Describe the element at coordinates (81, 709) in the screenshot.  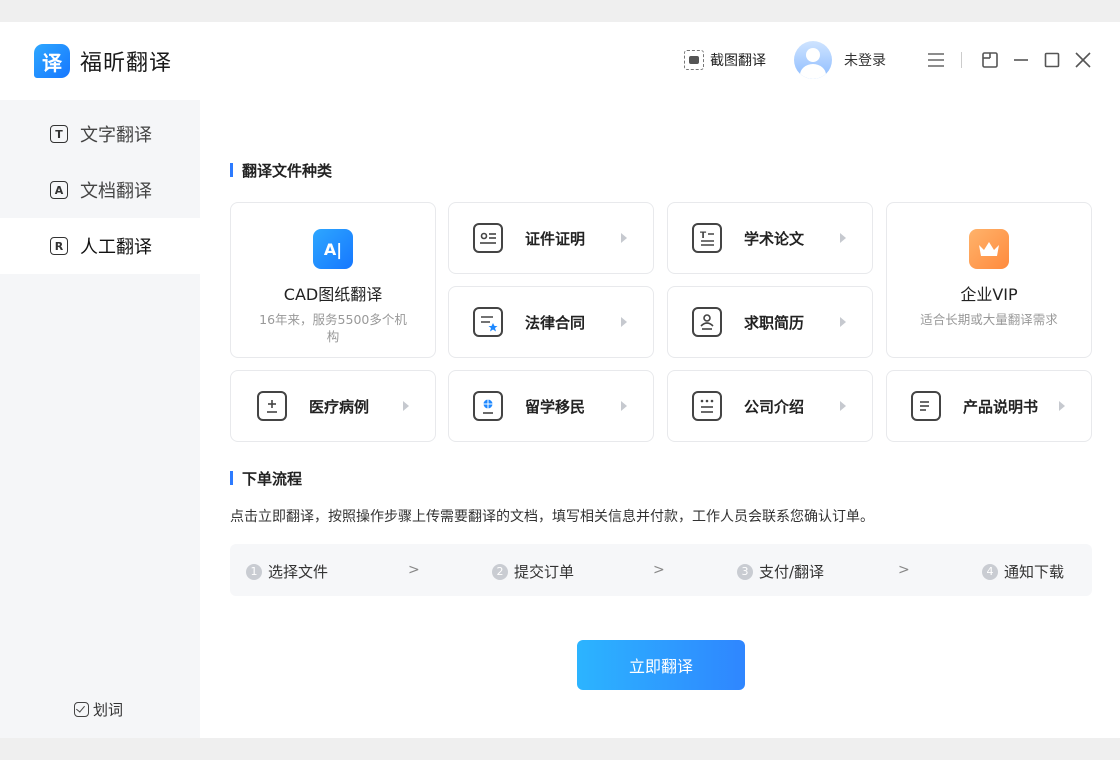
I see `checkbox-icon` at that location.